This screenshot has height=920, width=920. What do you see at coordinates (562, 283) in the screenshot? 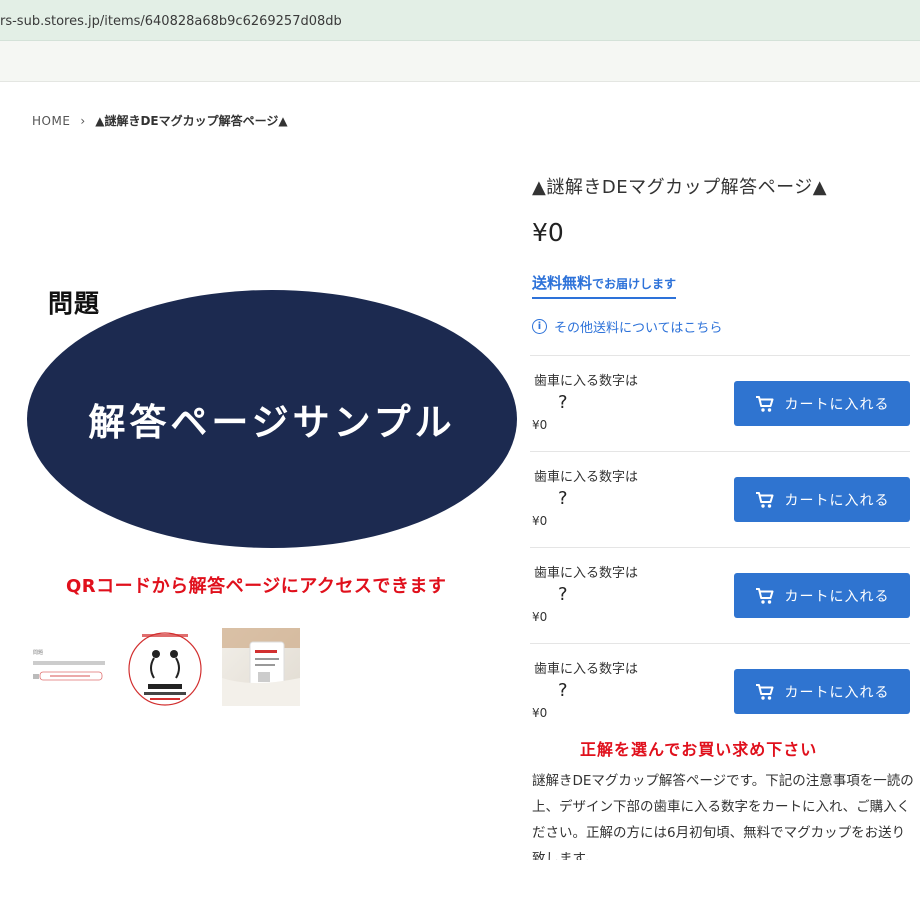
I see `free-shipping-label: 送料無料` at bounding box center [562, 283].